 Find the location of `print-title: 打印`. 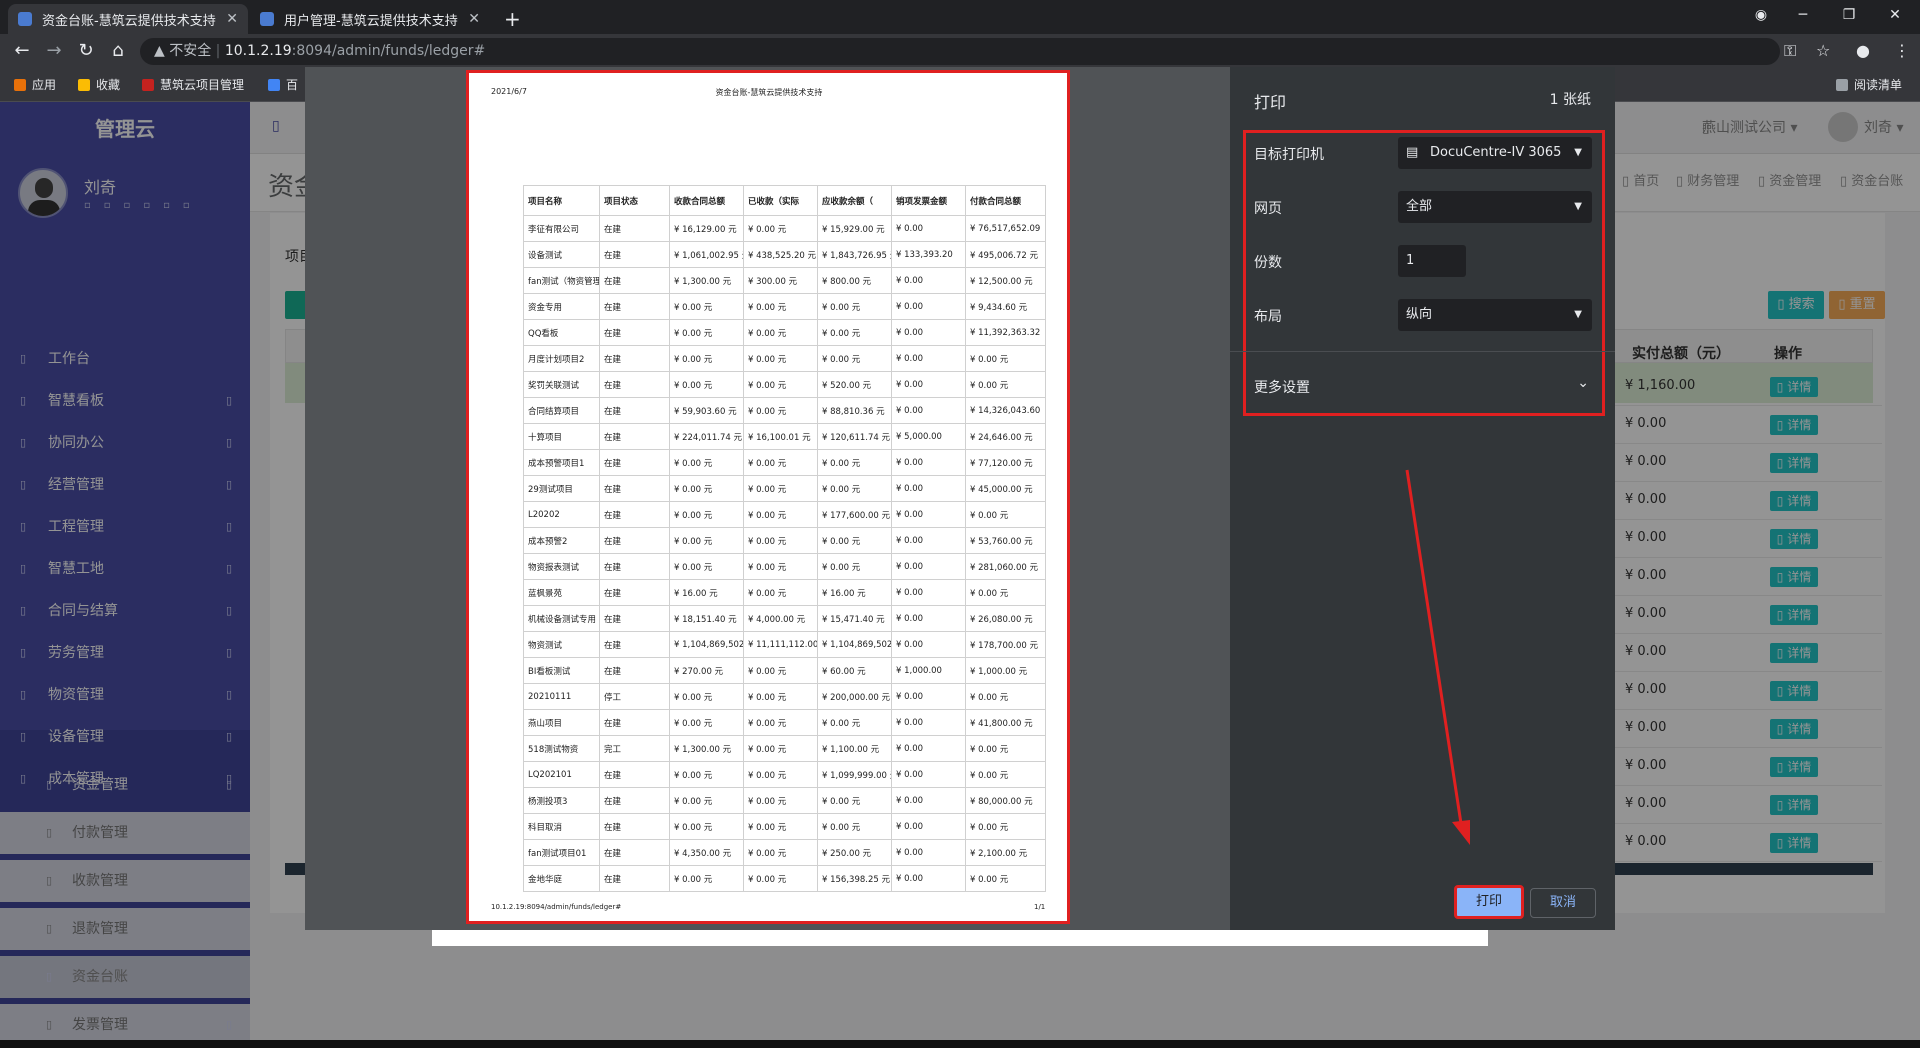

print-title: 打印 is located at coordinates (1270, 102).